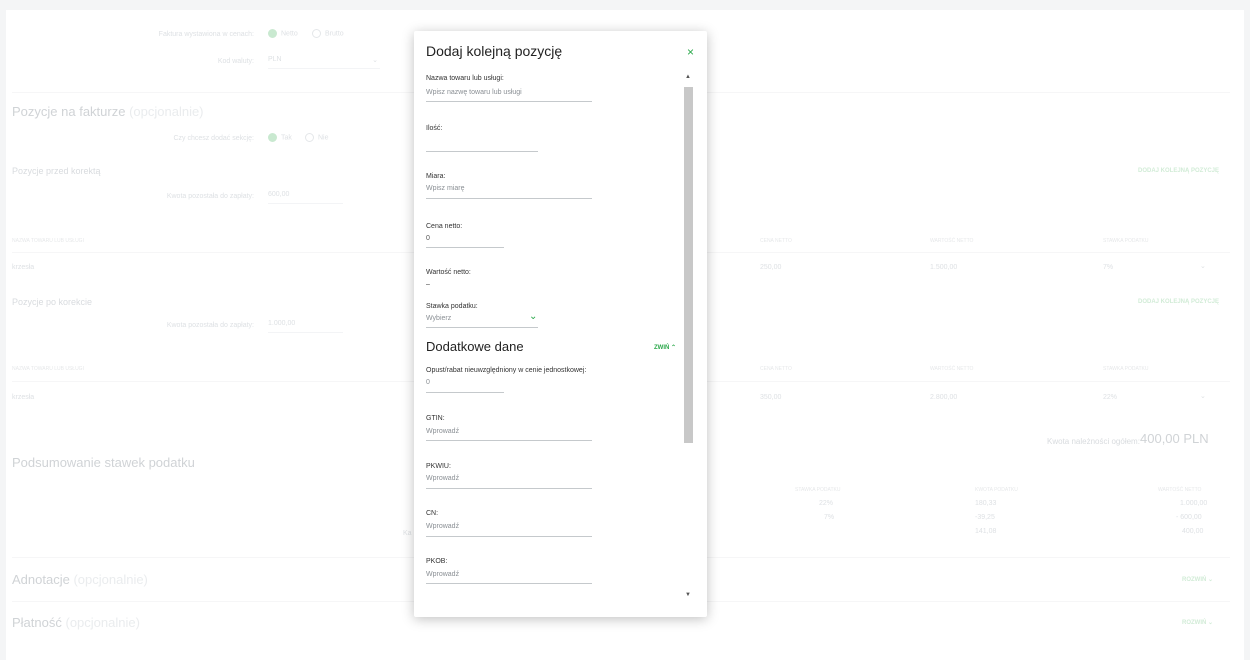  I want to click on unit-label: Miara:, so click(436, 176).